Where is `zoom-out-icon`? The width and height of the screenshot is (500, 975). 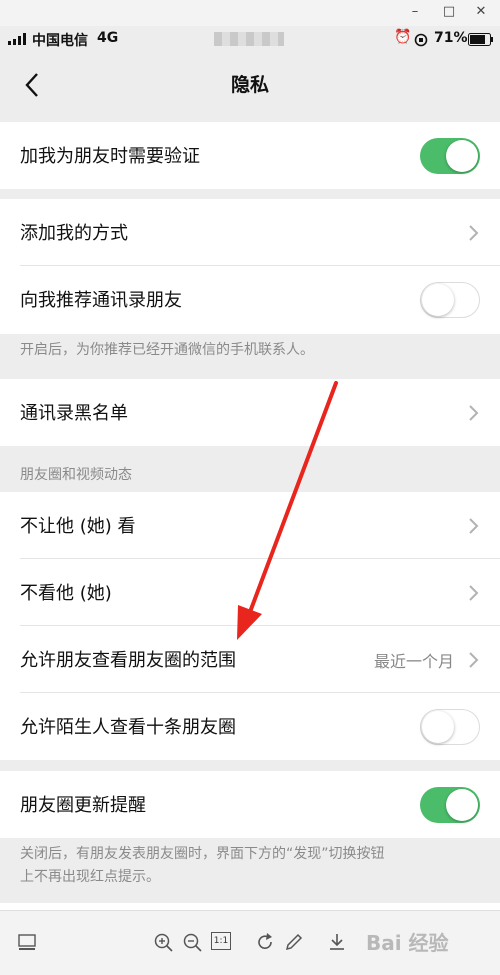
zoom-out-icon is located at coordinates (192, 942).